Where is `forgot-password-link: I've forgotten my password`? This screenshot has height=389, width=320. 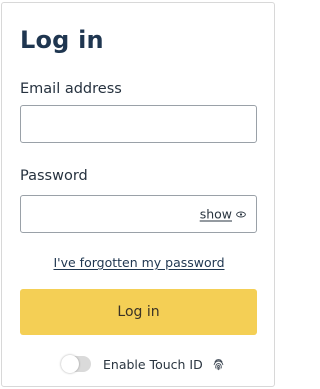
forgot-password-link: I've forgotten my password is located at coordinates (138, 262).